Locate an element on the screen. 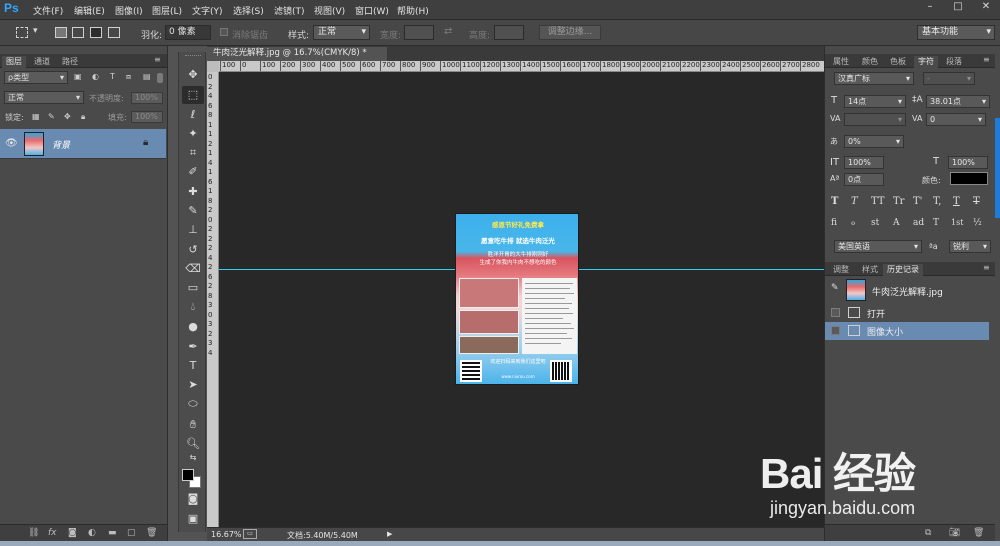 The height and width of the screenshot is (546, 1000). magic-wand-tool-icon: ✦ is located at coordinates (193, 134).